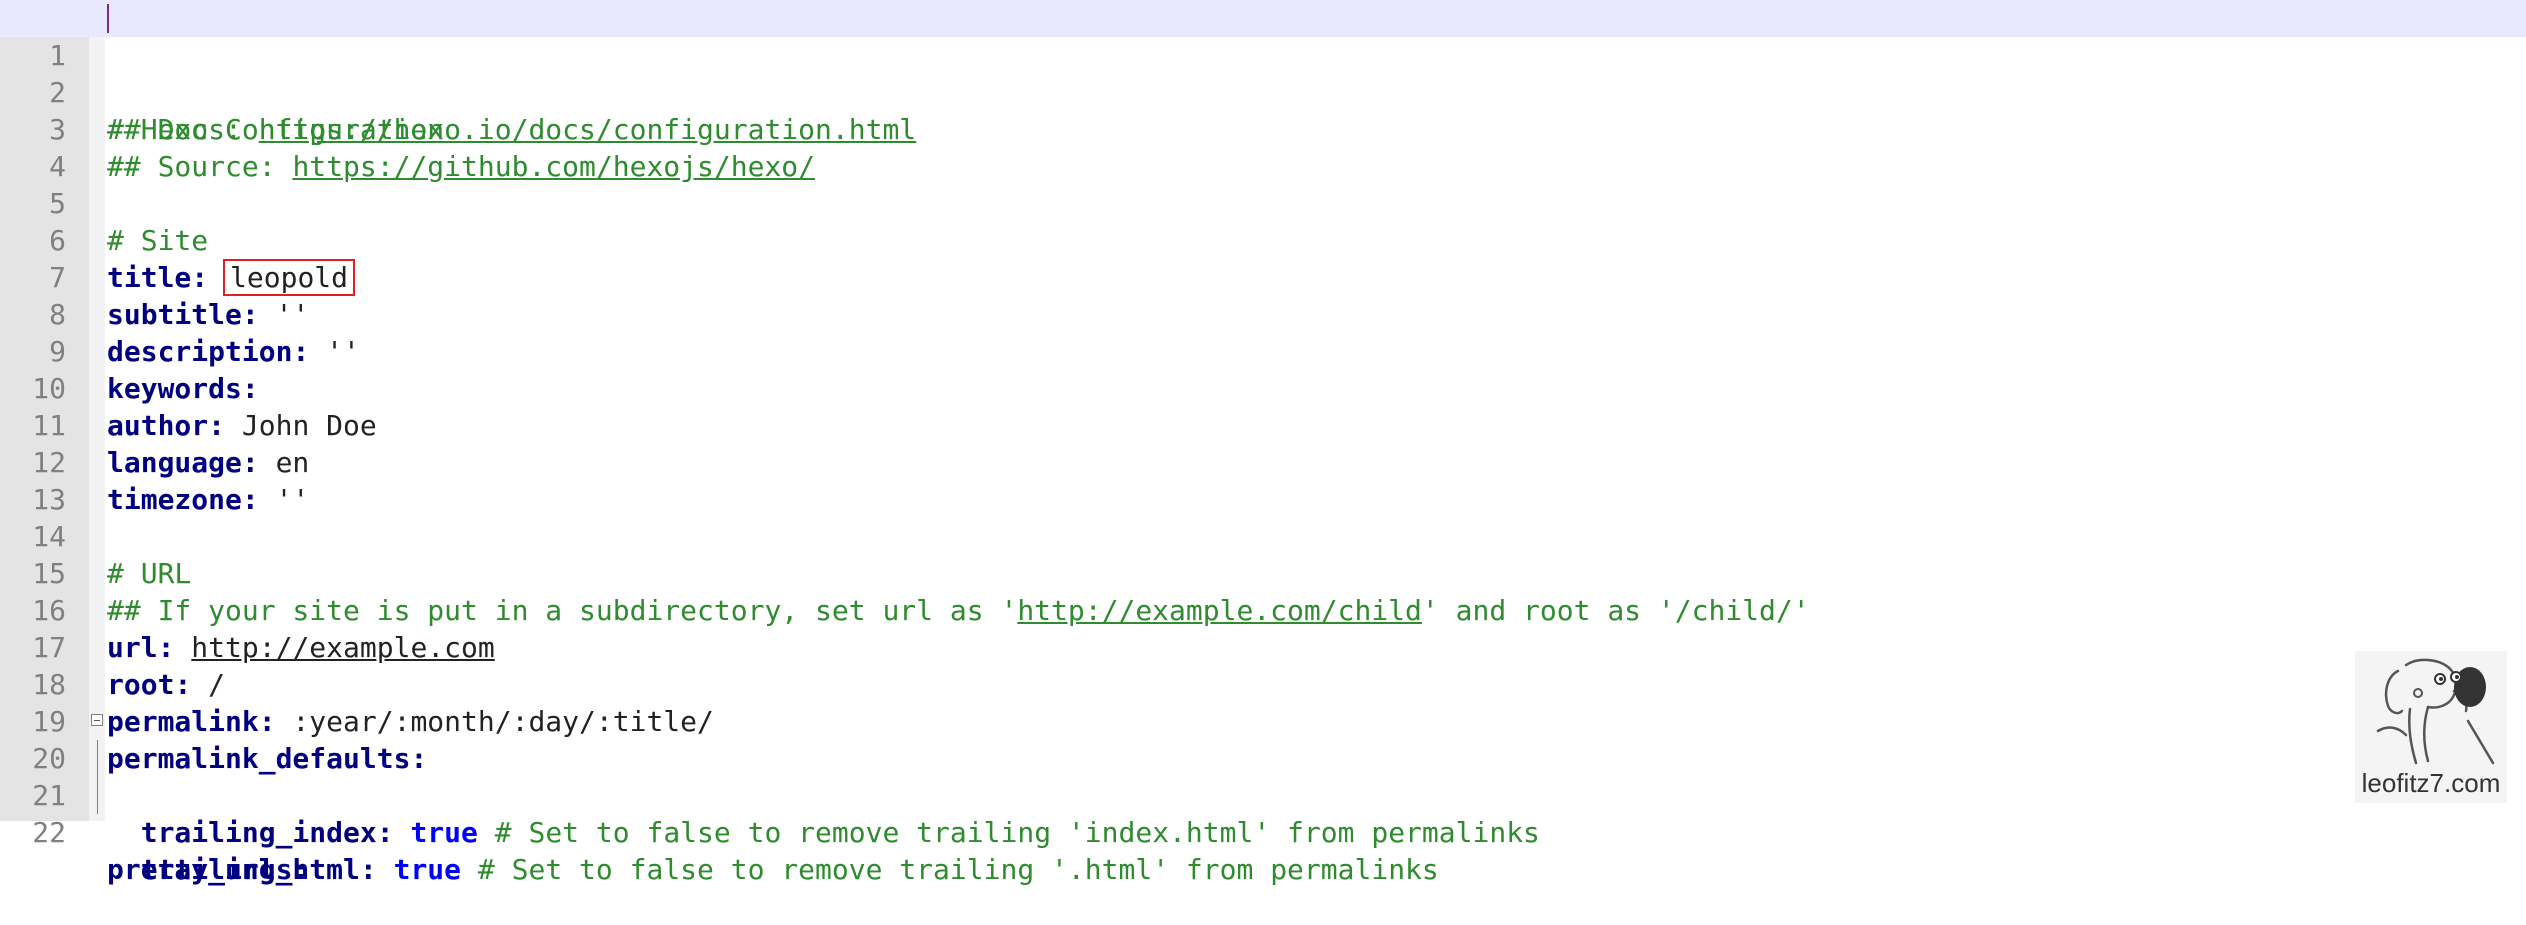  I want to click on code-line-8: 8 description: '', so click(1263, 313).